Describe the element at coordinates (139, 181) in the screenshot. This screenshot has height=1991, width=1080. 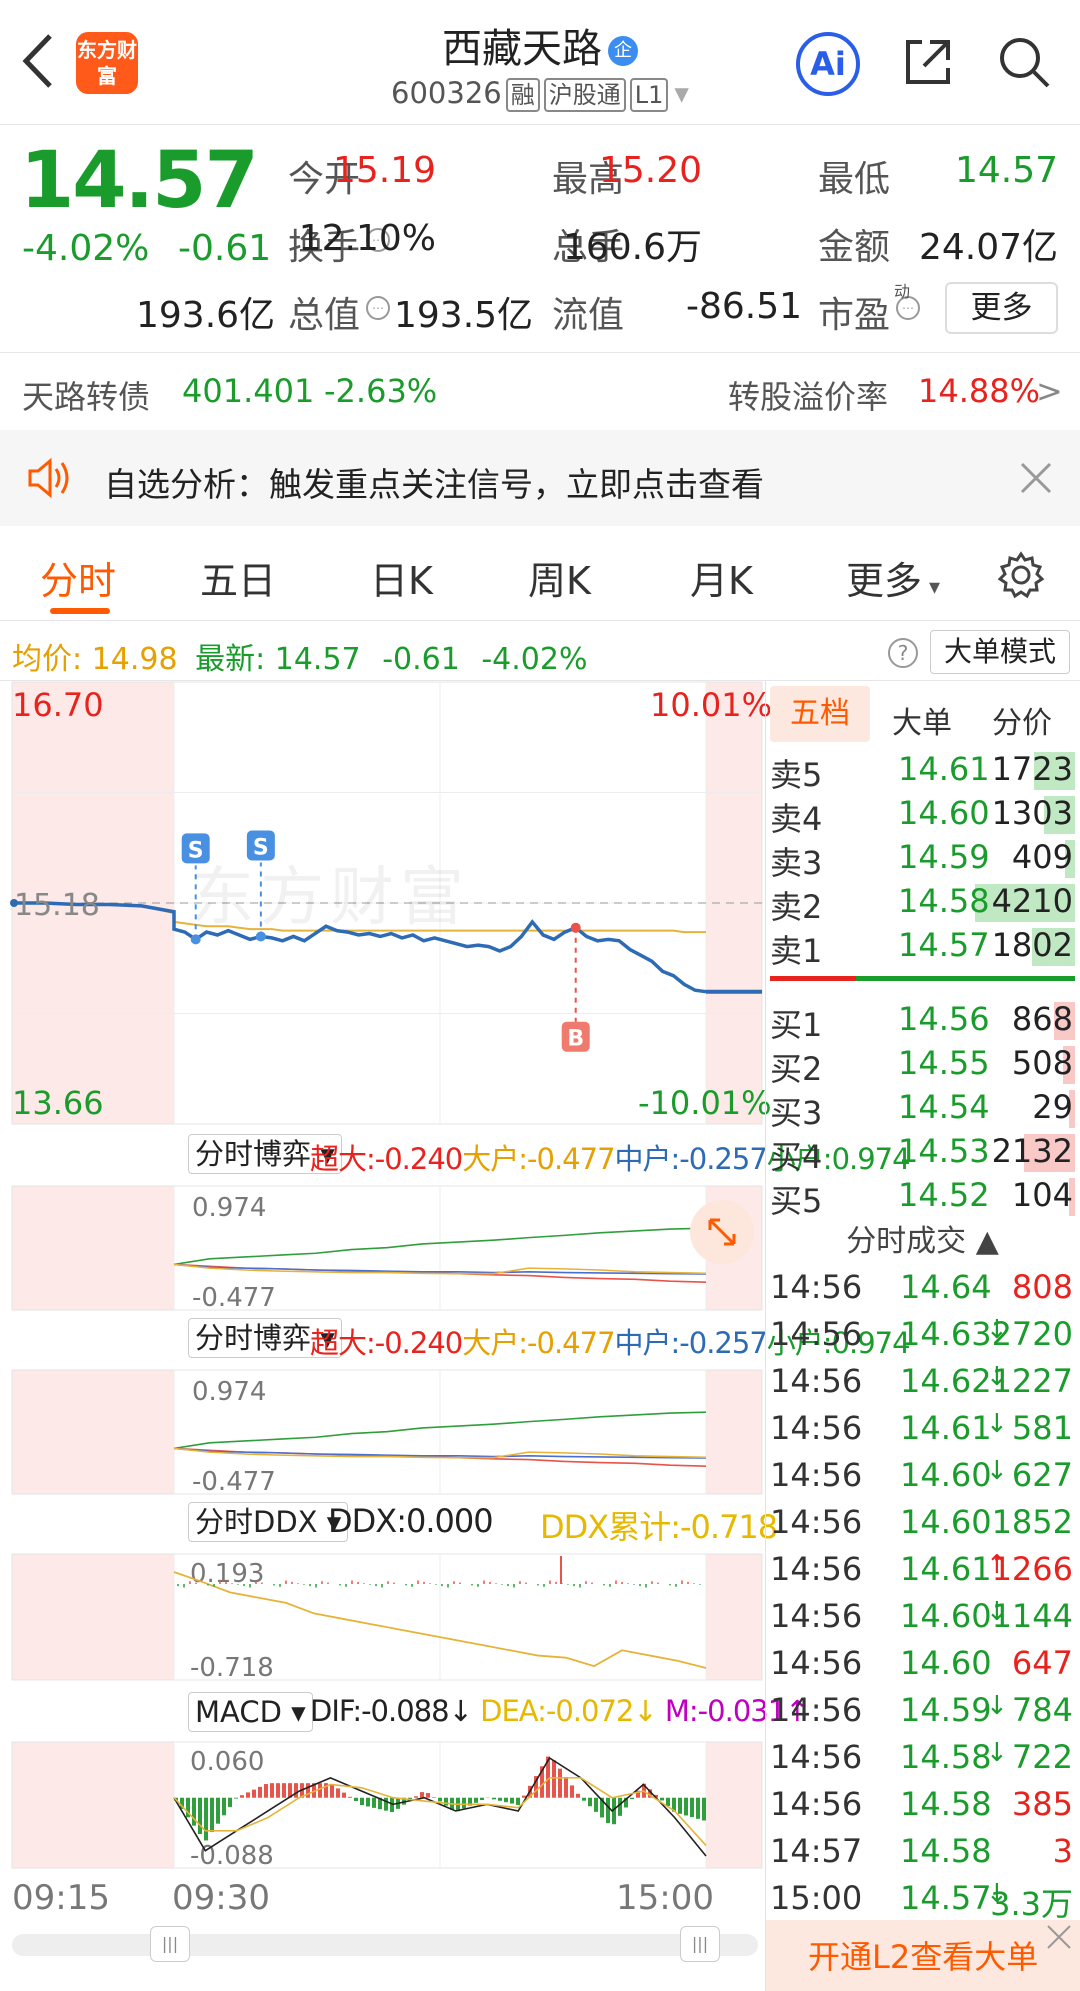
I see `last-price: 14.57` at that location.